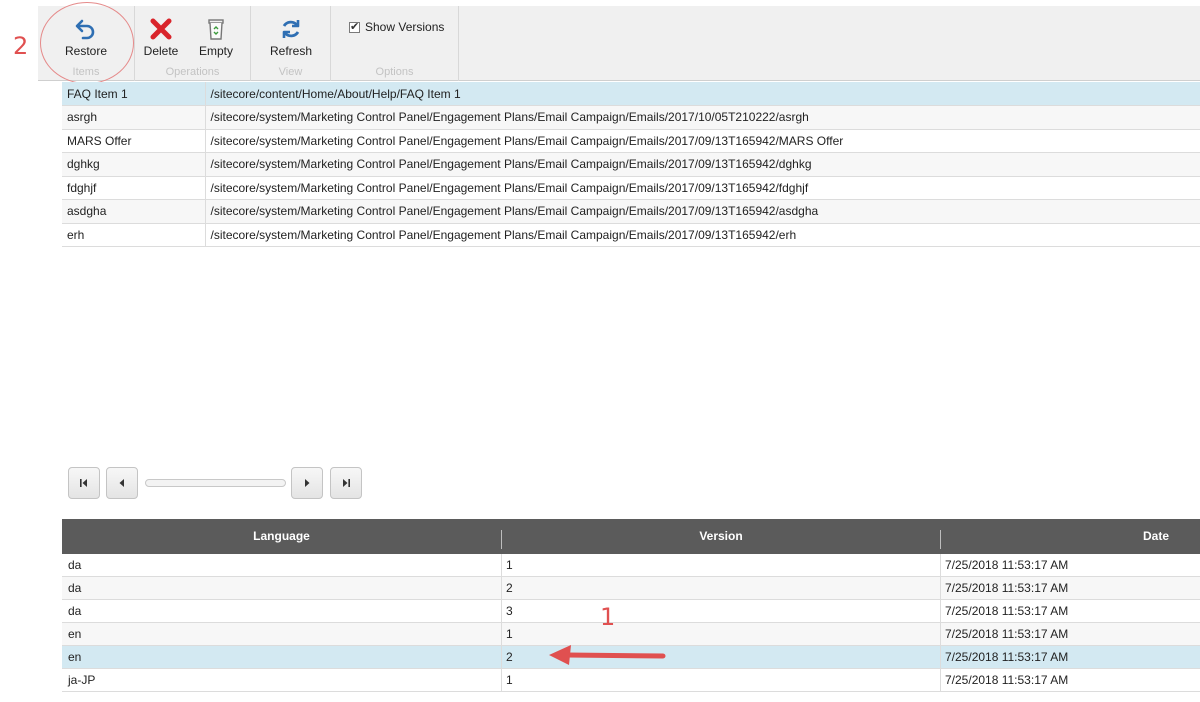  I want to click on ribbon-group-view: Refresh View, so click(291, 43).